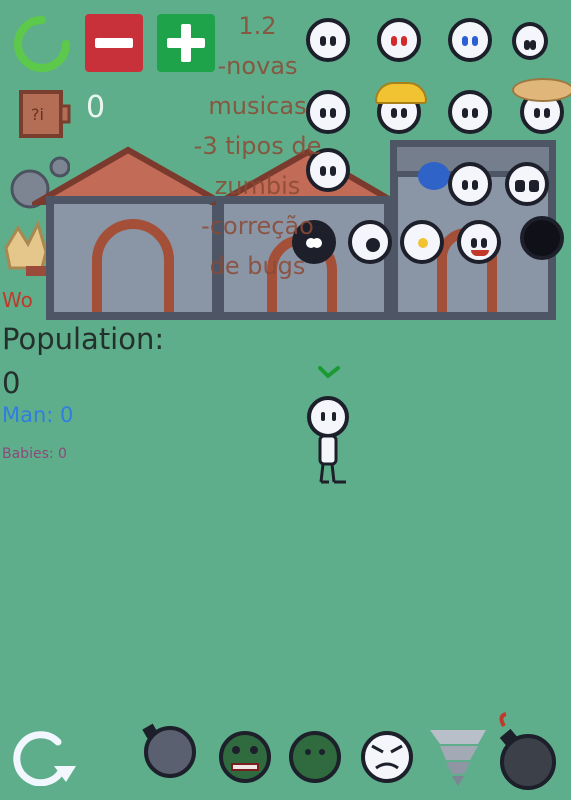 This screenshot has width=571, height=800. Describe the element at coordinates (257, 266) in the screenshot. I see `version-note-line: de bugs` at that location.